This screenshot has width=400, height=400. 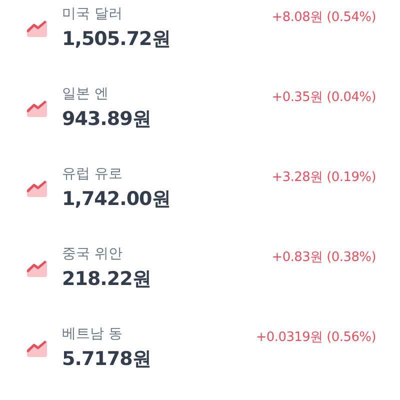 I want to click on rate-change: +0.35원 (0.04%), so click(x=324, y=97).